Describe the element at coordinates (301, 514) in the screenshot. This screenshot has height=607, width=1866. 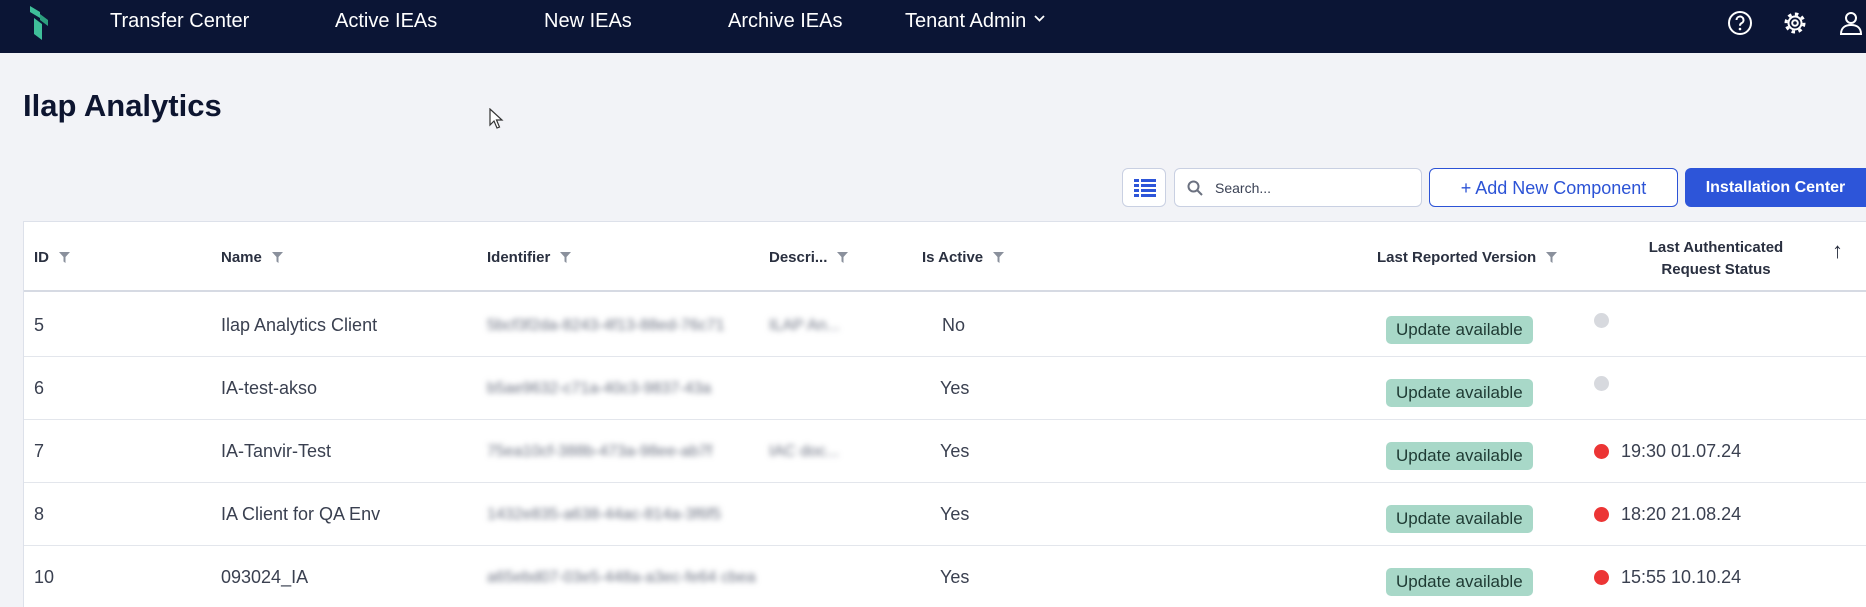
I see `cell-name: IA Client for QA Env` at that location.